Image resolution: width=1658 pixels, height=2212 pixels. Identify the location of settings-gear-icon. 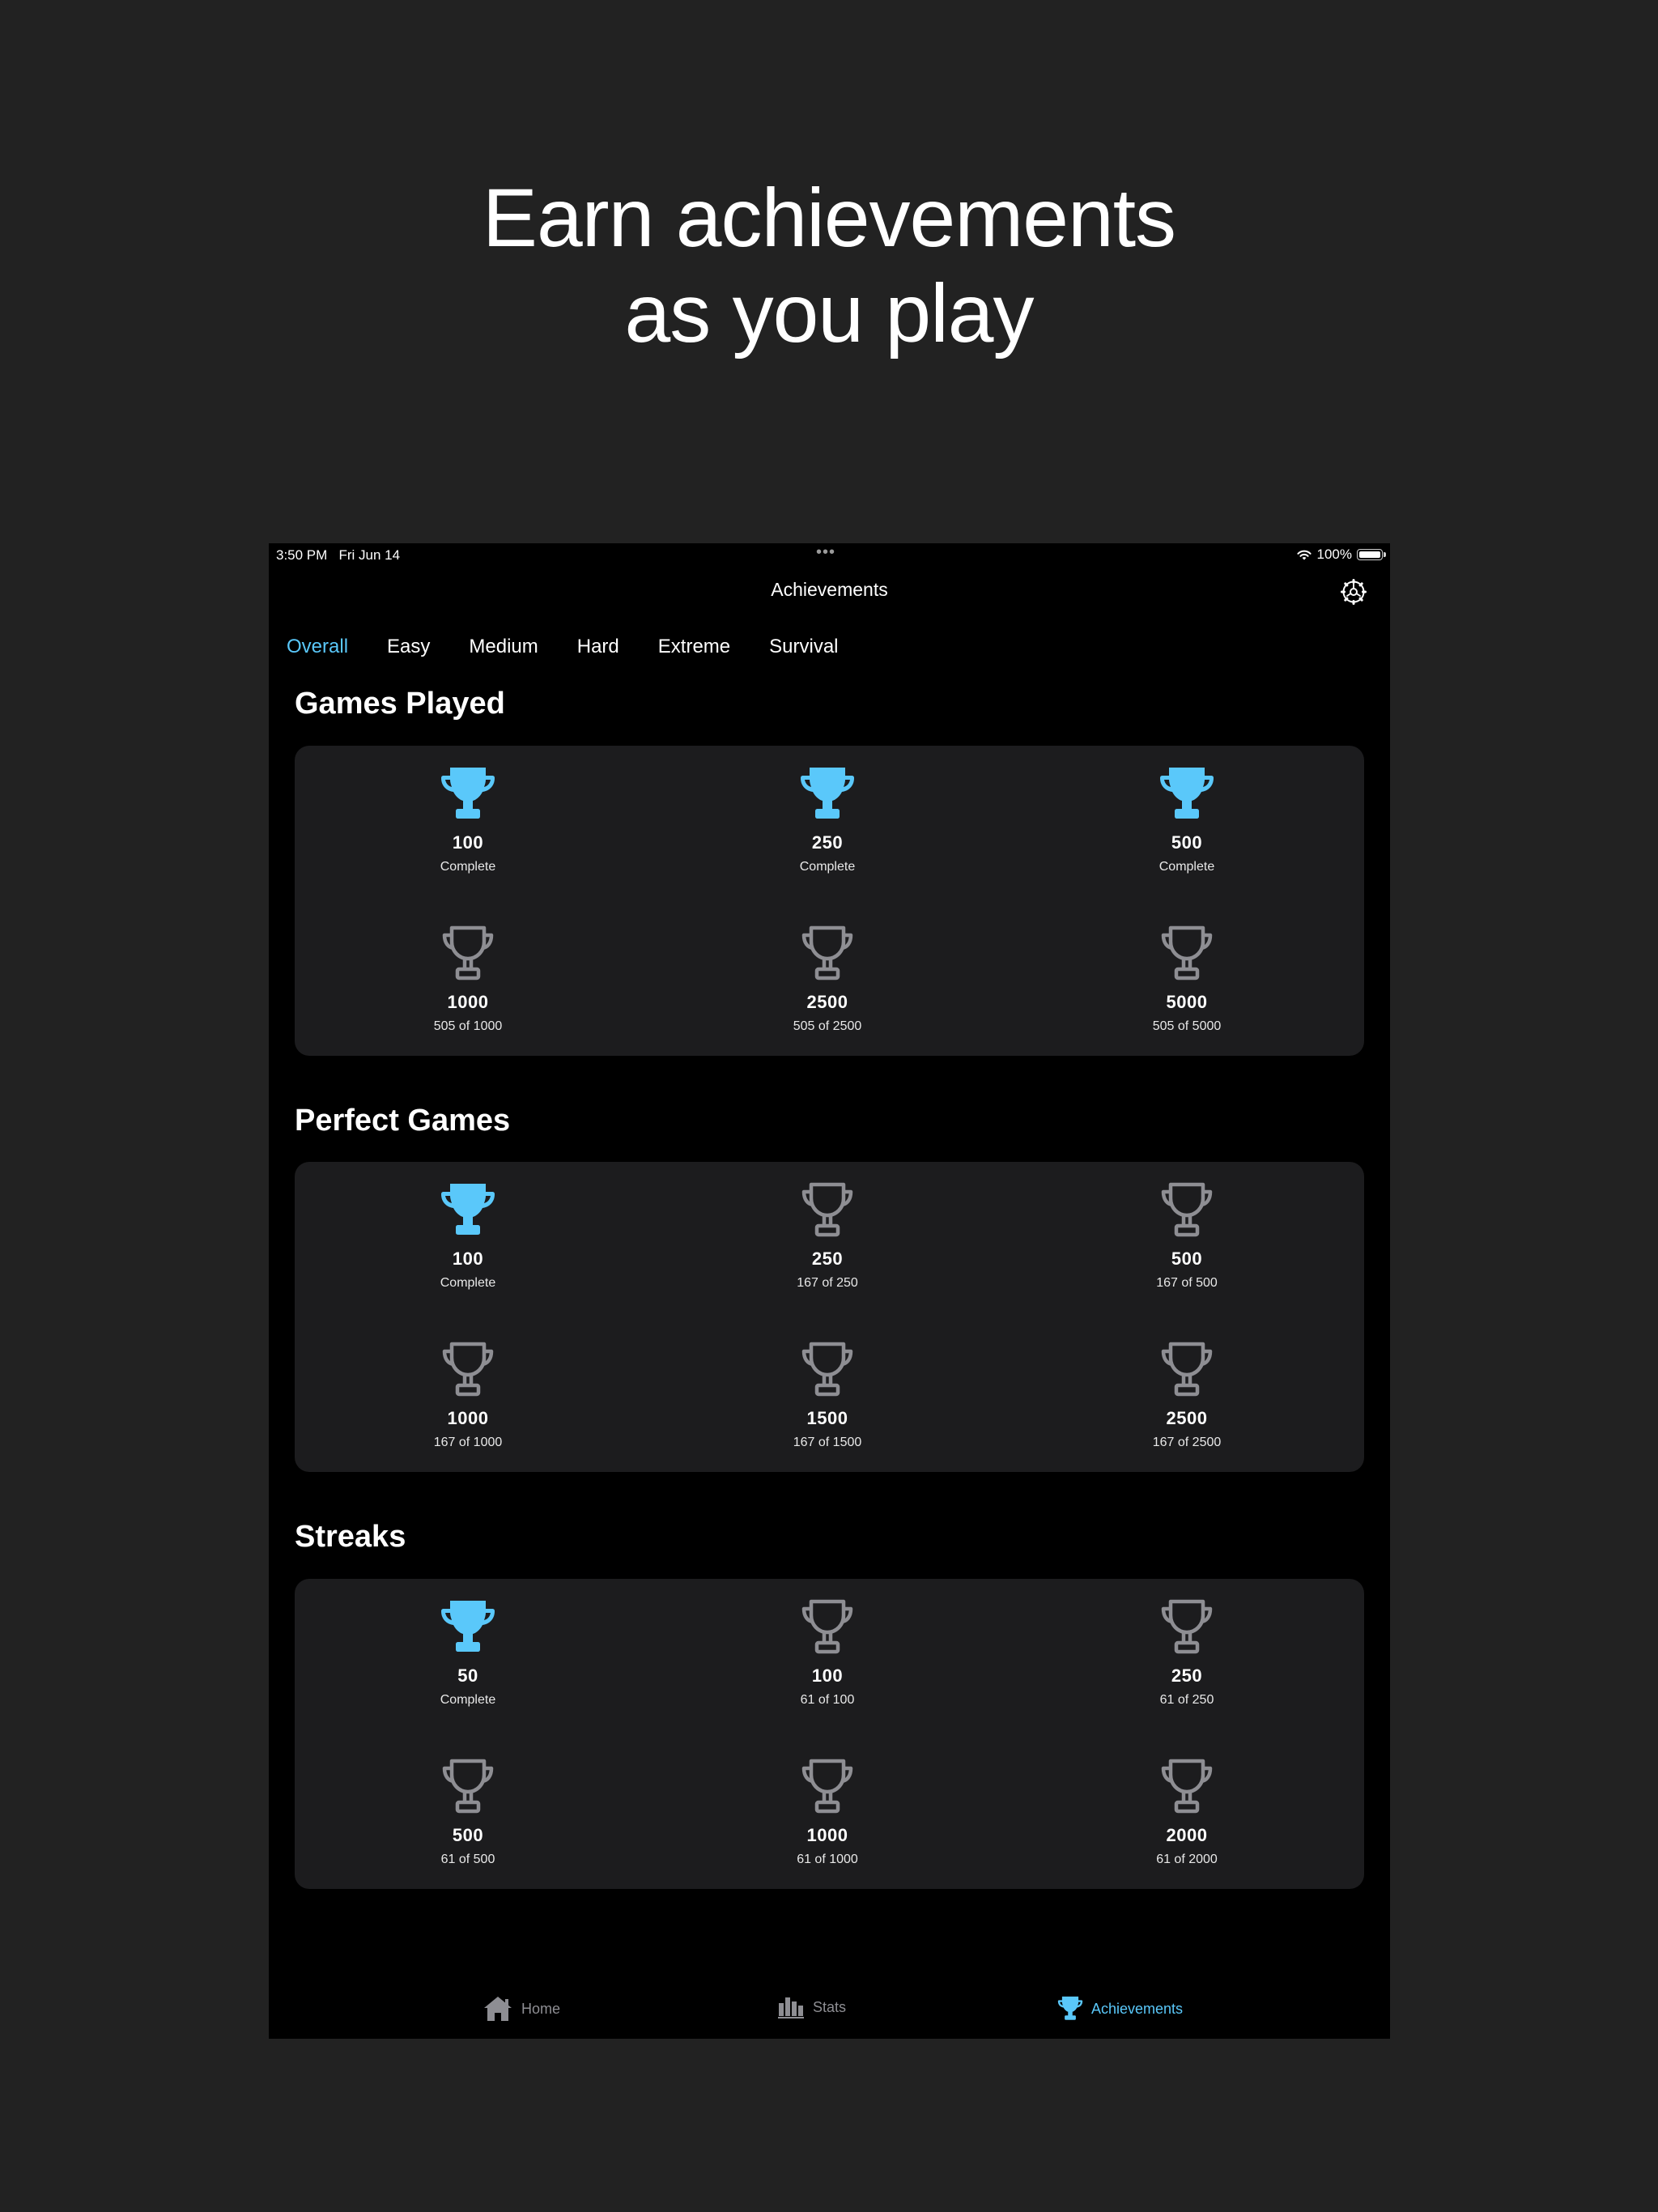
(1353, 592).